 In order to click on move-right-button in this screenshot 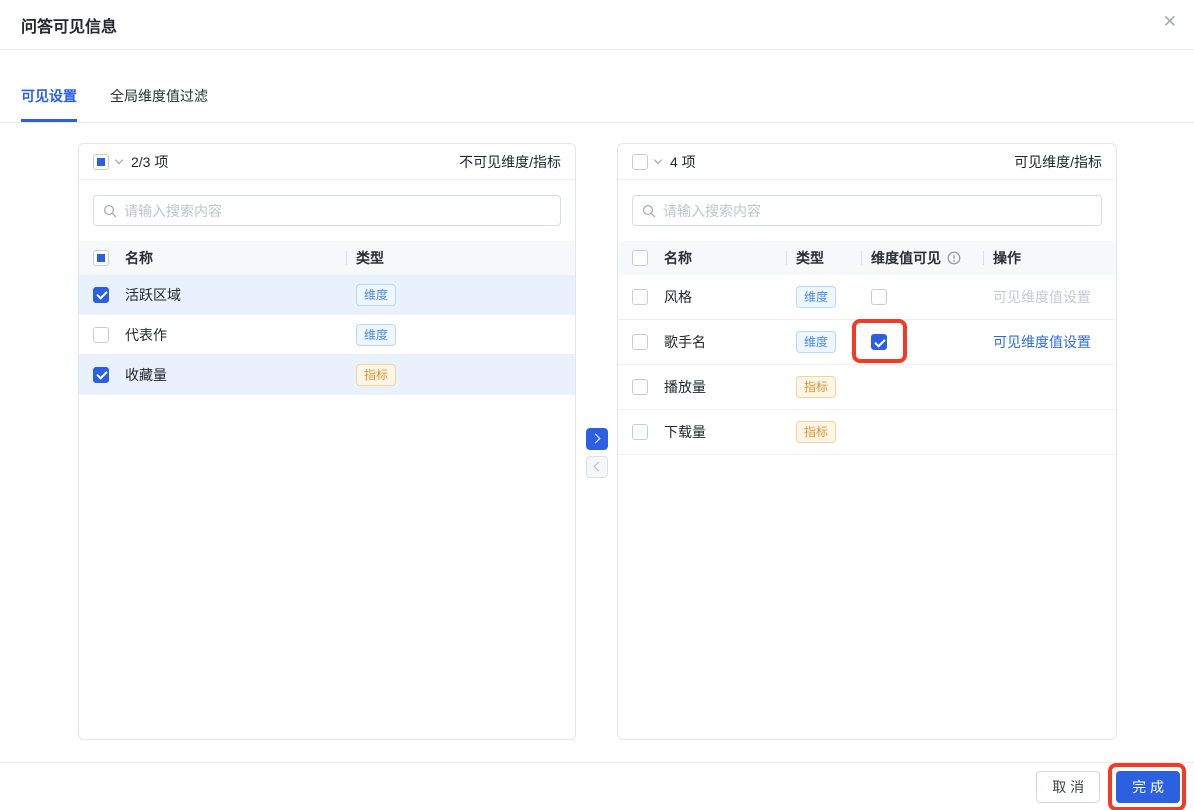, I will do `click(596, 438)`.